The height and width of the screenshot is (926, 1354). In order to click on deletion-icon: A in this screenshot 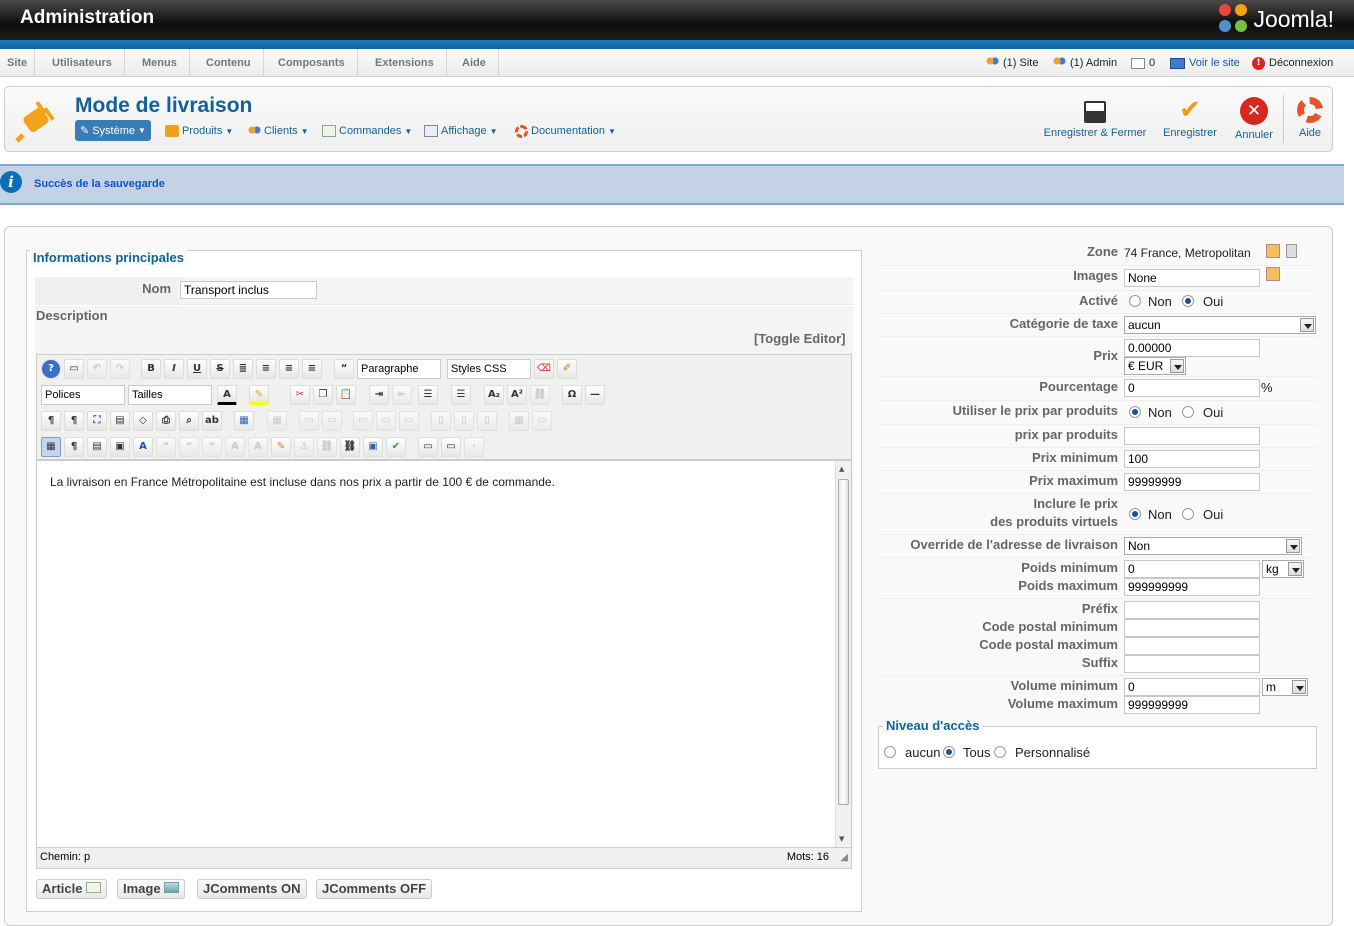, I will do `click(235, 447)`.